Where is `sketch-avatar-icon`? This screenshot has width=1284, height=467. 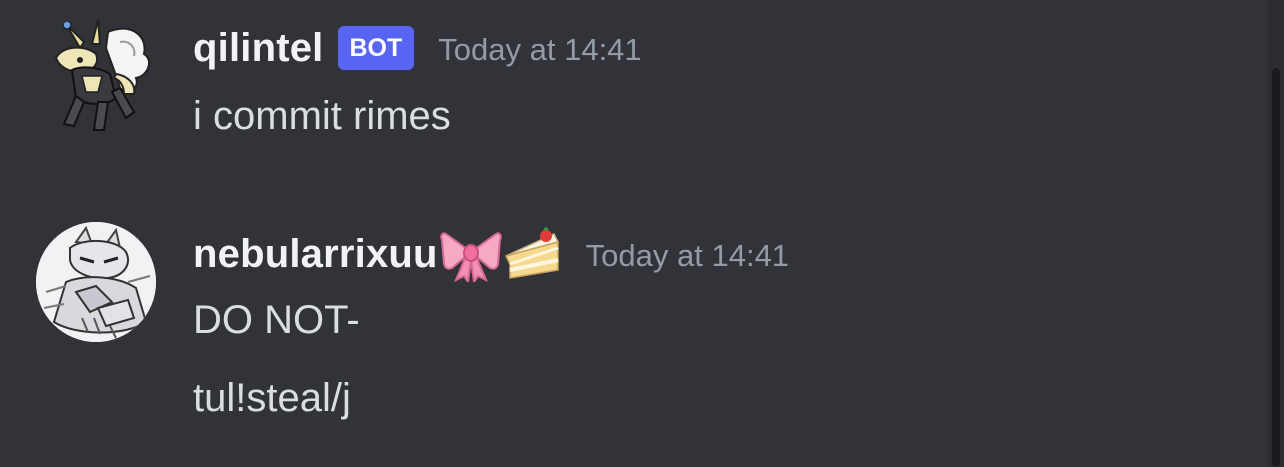
sketch-avatar-icon is located at coordinates (96, 282).